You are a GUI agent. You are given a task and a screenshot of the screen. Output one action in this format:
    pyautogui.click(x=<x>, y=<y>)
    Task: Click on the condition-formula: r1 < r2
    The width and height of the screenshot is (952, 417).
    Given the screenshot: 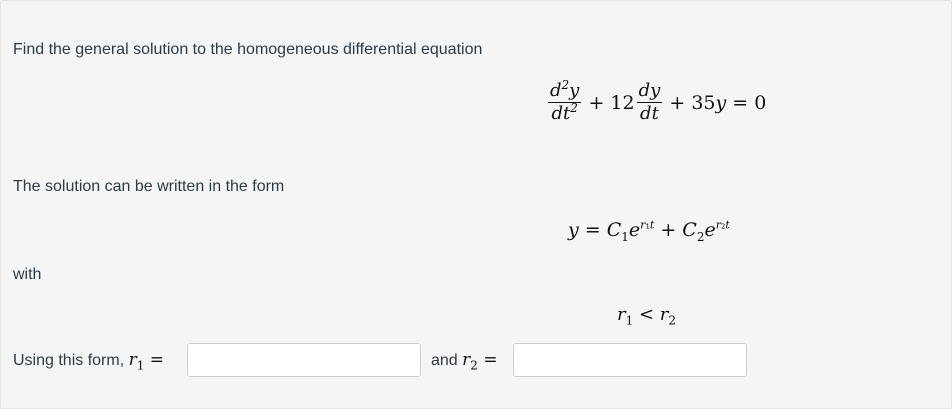 What is the action you would take?
    pyautogui.click(x=647, y=316)
    